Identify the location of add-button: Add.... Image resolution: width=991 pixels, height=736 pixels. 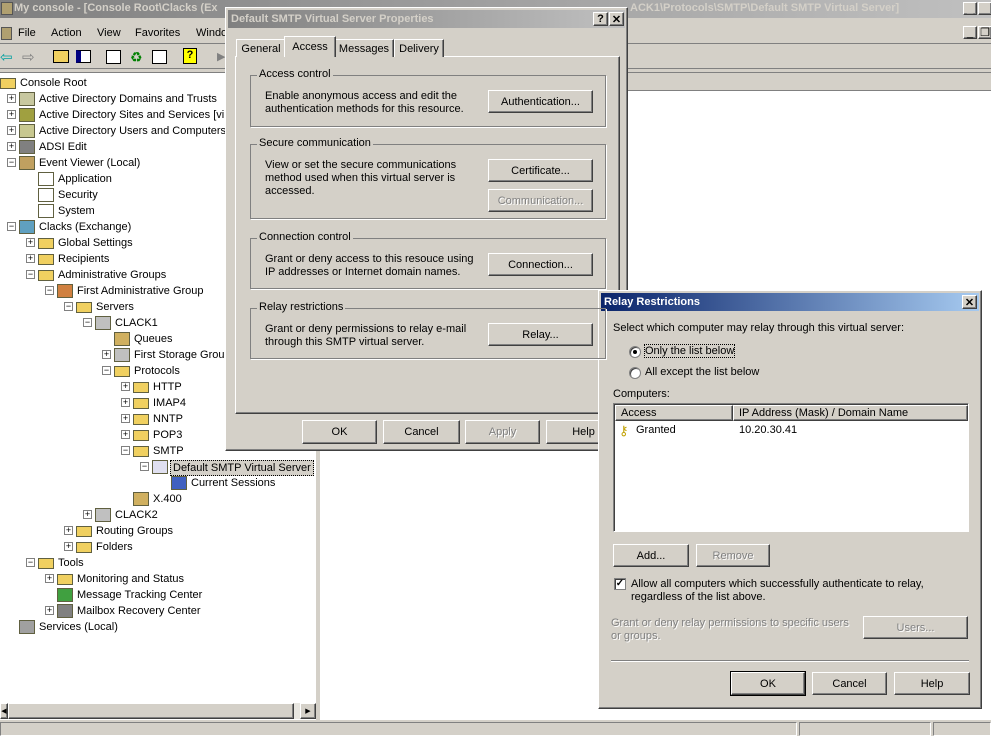
(651, 555).